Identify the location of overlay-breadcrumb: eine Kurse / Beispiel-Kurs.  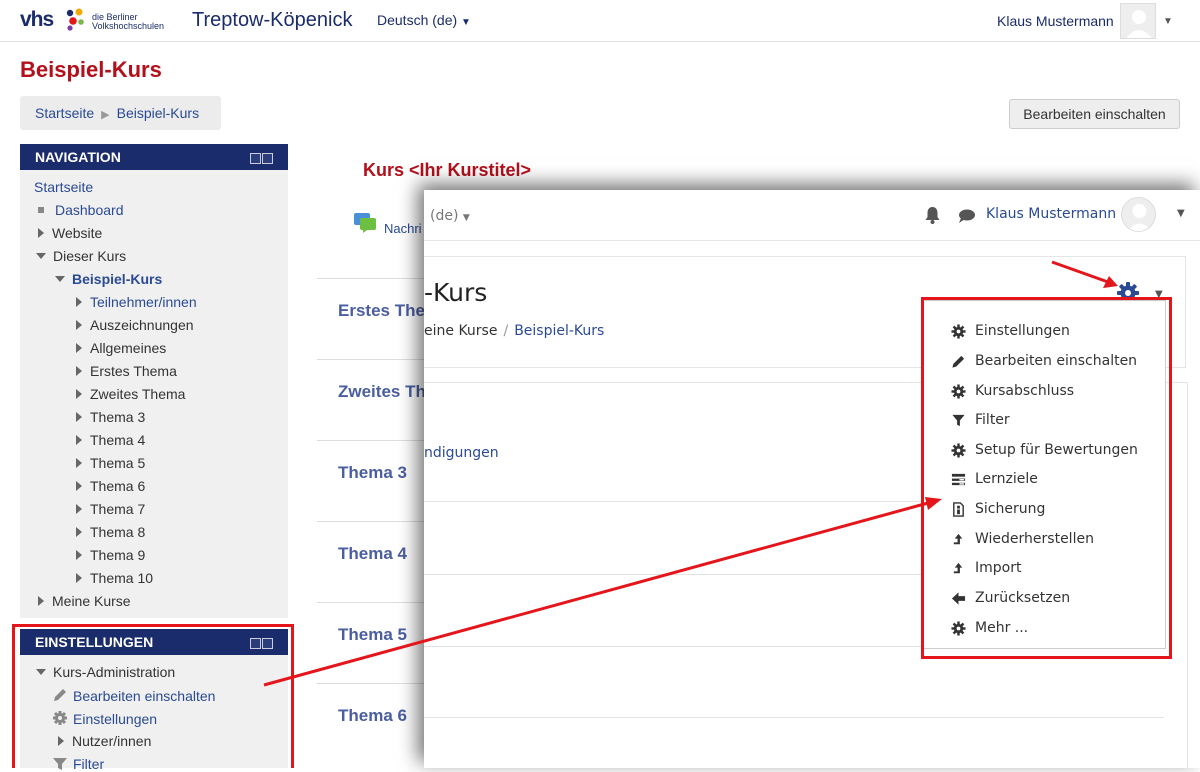
(514, 331).